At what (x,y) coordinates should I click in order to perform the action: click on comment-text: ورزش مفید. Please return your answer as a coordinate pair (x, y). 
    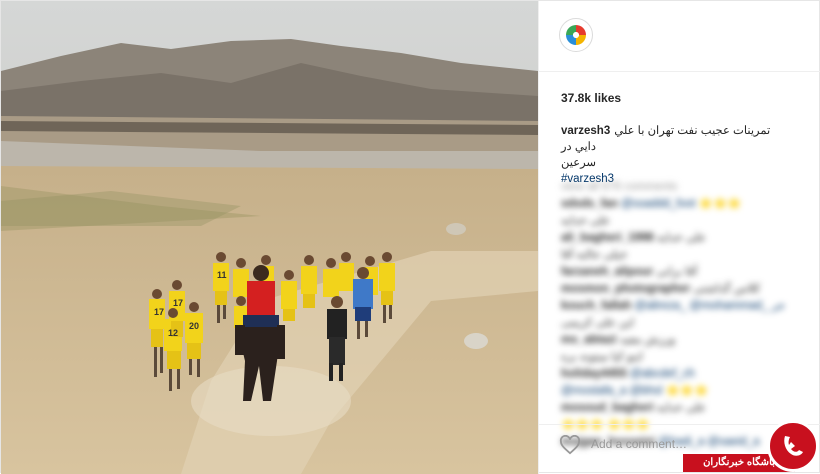
    Looking at the image, I should click on (647, 340).